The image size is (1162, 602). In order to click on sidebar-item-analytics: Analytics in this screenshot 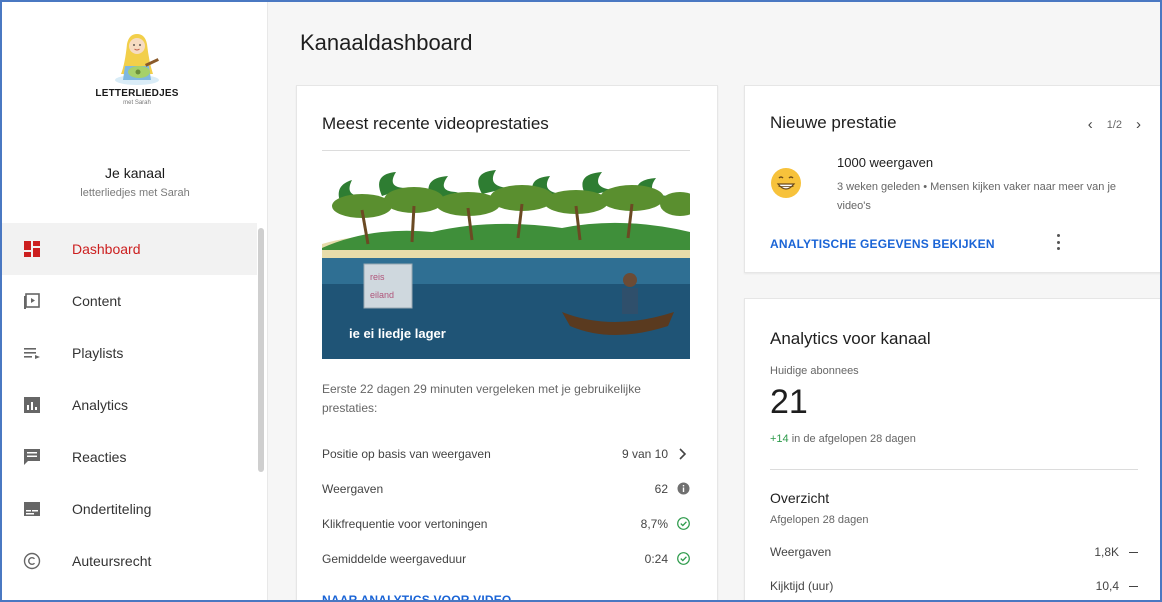, I will do `click(129, 405)`.